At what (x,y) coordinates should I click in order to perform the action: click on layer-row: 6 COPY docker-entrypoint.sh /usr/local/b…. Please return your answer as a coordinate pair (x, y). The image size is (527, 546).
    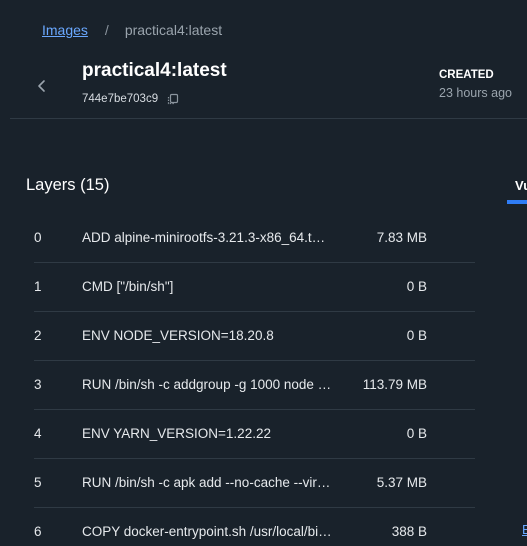
    Looking at the image, I should click on (254, 527).